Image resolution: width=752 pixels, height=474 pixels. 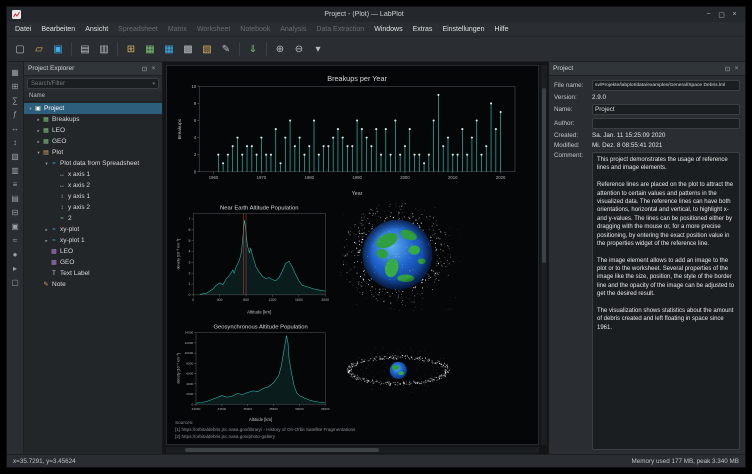 I want to click on svg-text: 7, so click(x=190, y=219).